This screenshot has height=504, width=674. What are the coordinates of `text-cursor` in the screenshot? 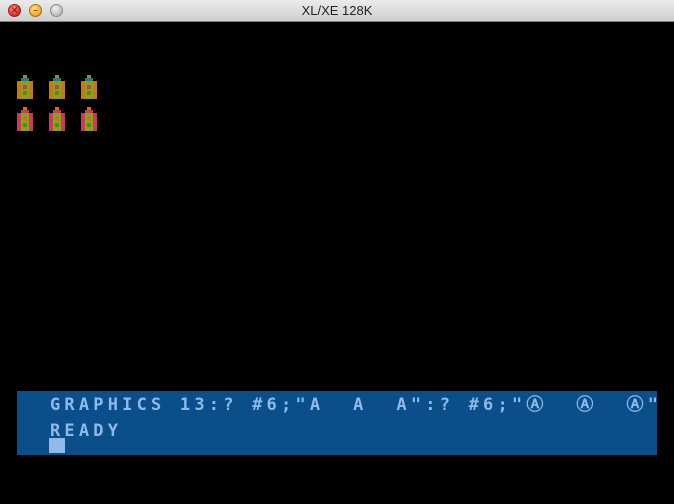 It's located at (57, 445).